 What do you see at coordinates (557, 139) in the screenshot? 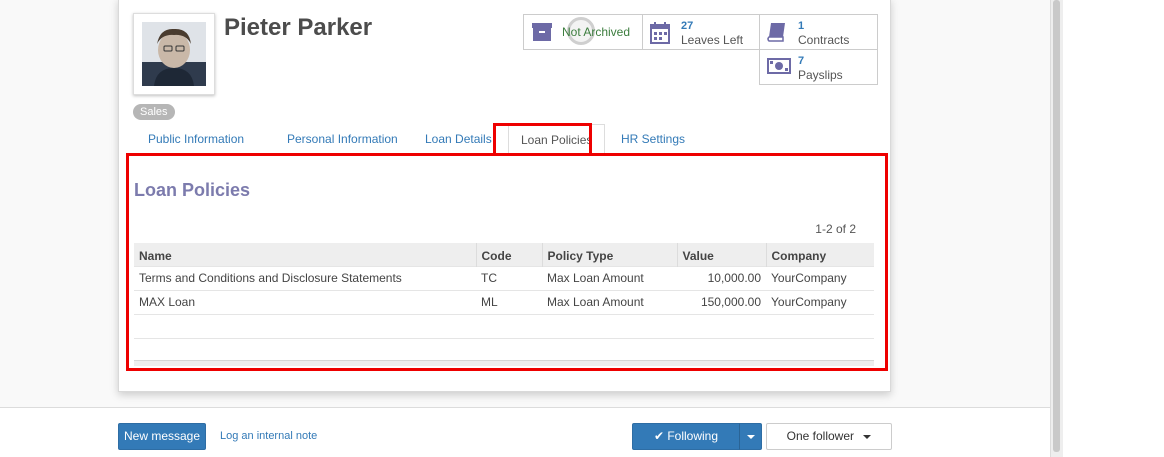
I see `tab-loan-policies: Loan Policies` at bounding box center [557, 139].